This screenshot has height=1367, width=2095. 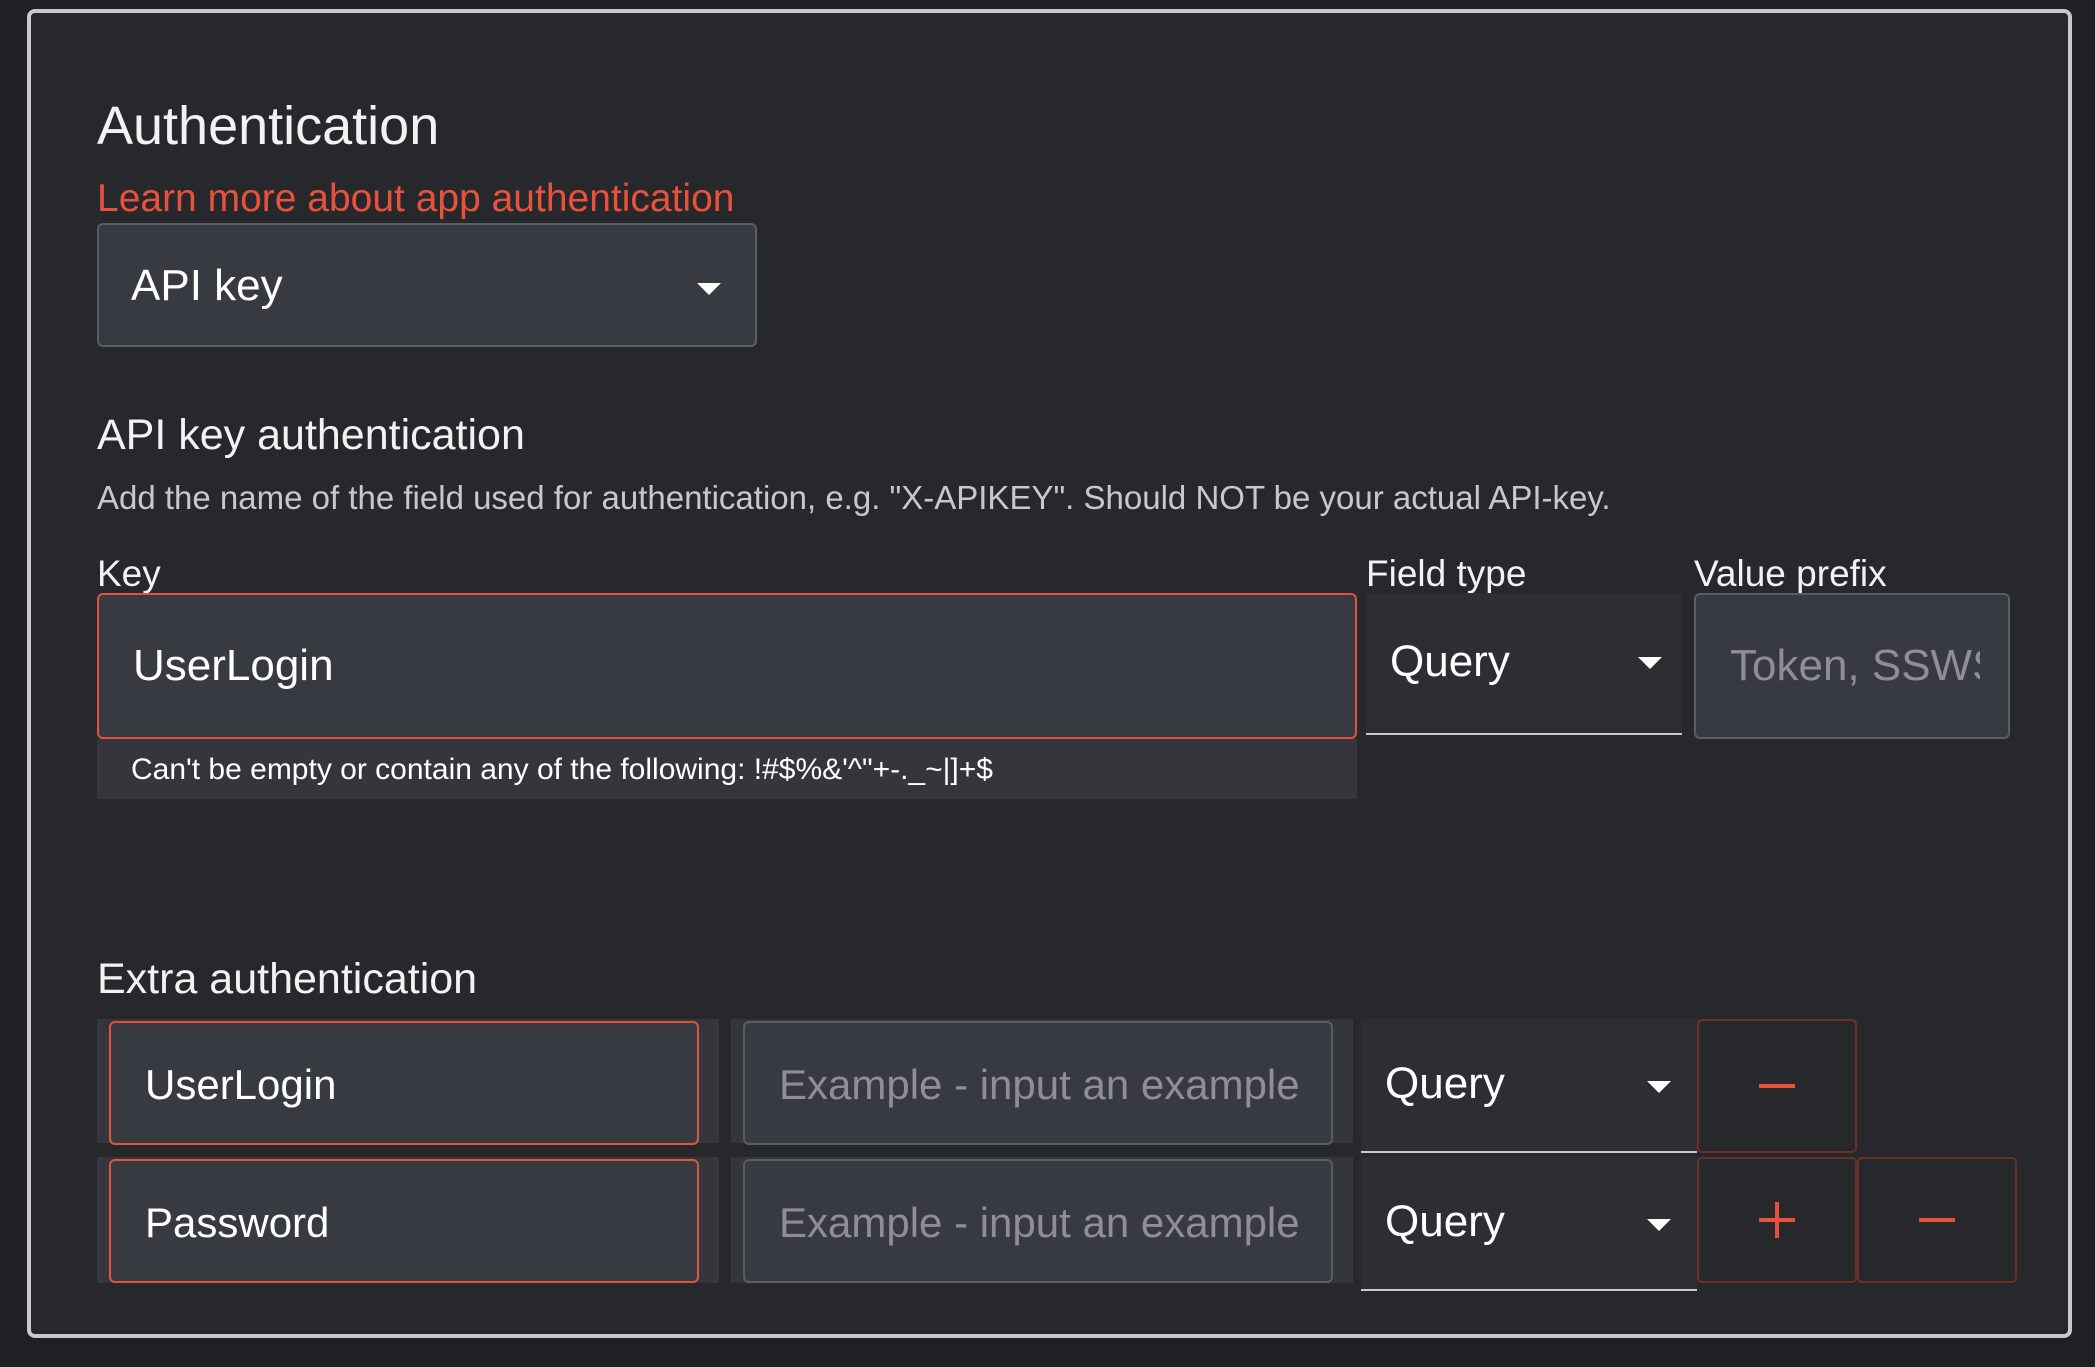 I want to click on field-type-label: Field type, so click(x=1446, y=573).